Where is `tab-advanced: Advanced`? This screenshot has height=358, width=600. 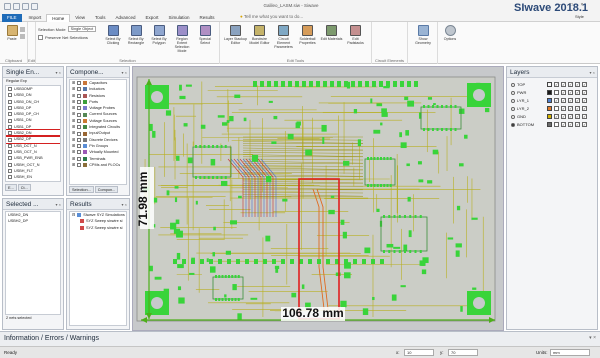 tab-advanced: Advanced is located at coordinates (126, 18).